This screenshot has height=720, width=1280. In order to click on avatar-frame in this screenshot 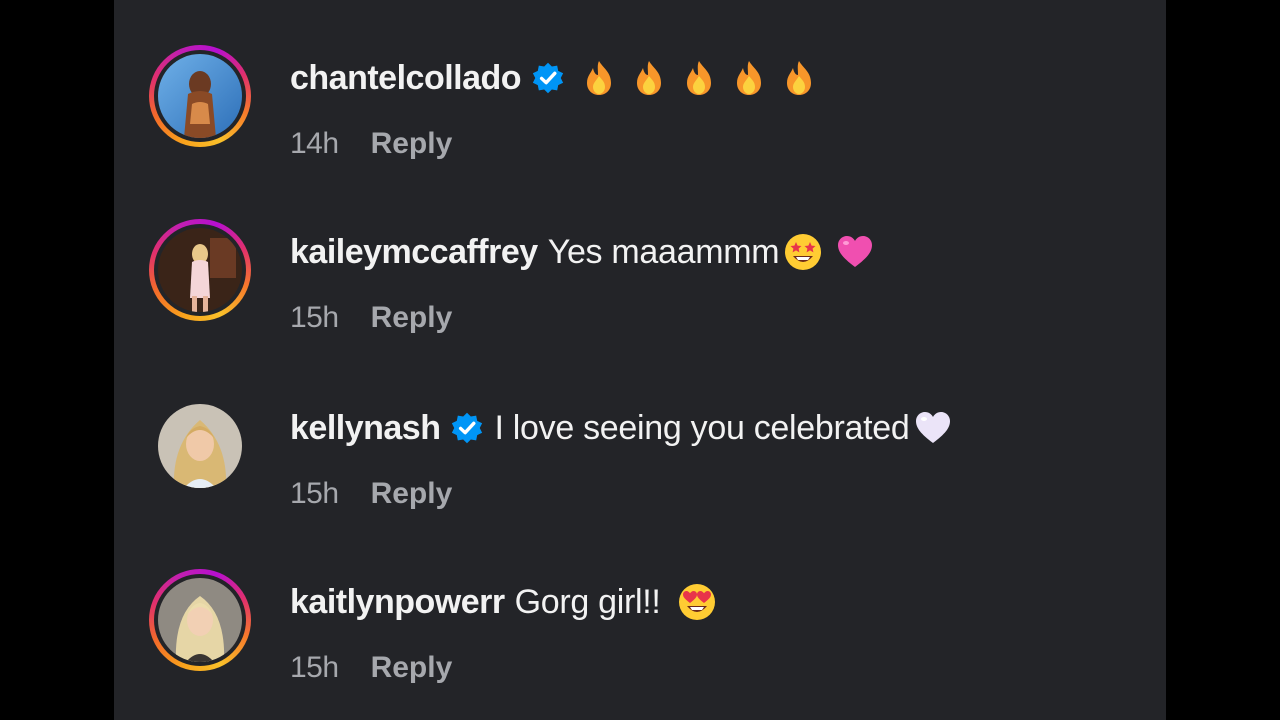, I will do `click(200, 446)`.